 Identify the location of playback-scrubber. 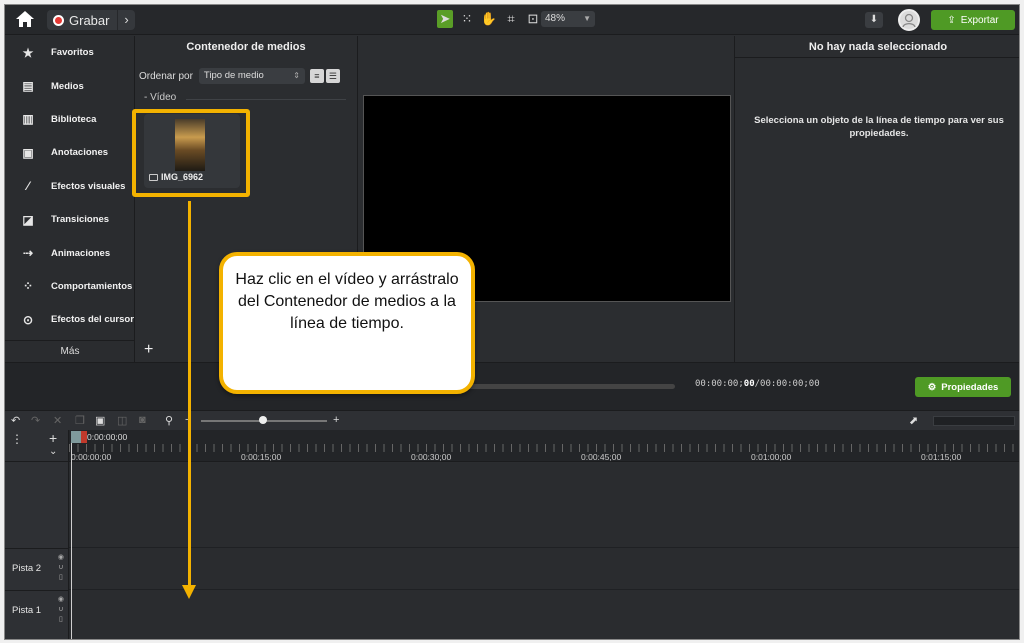
(569, 386).